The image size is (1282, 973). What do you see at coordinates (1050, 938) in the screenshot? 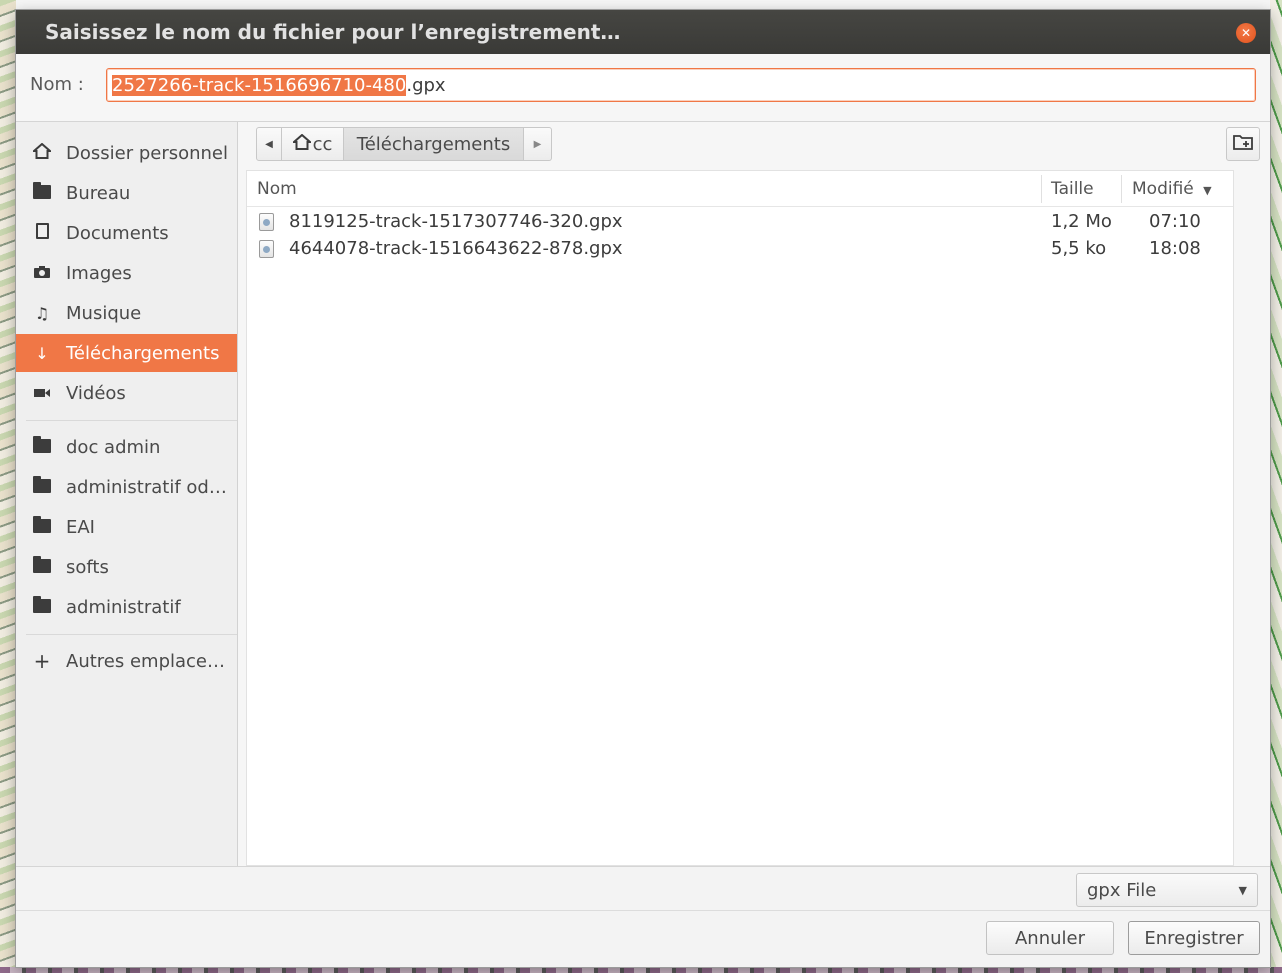
I see `cancel-button: Annuler` at bounding box center [1050, 938].